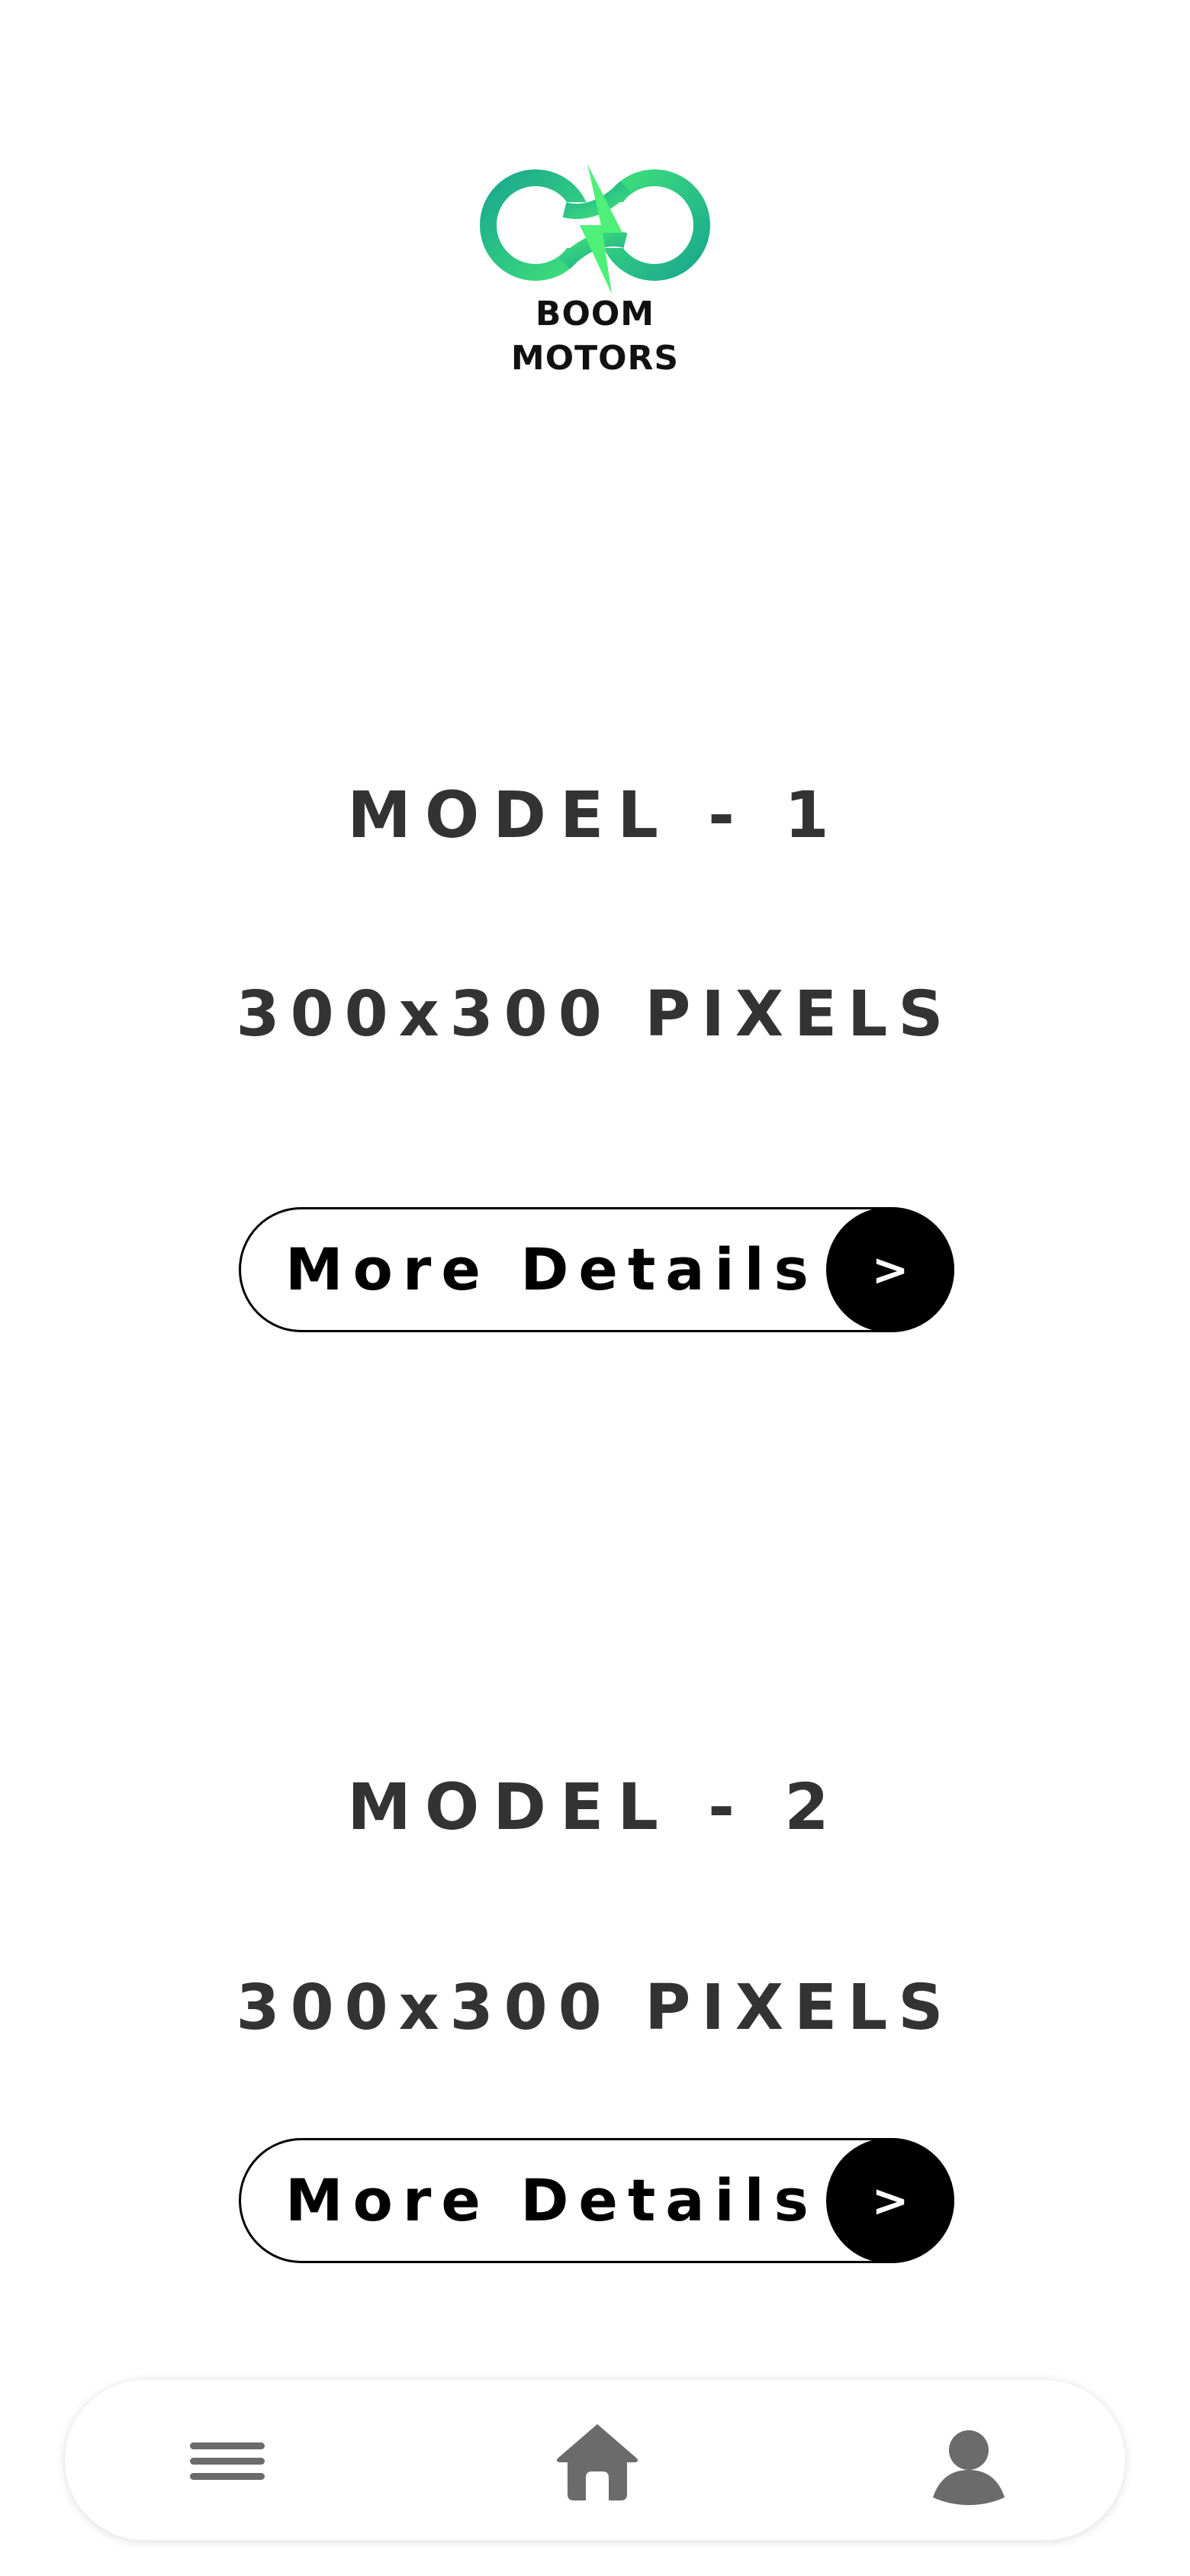 The image size is (1190, 2576). I want to click on model-title: MODEL - 1, so click(595, 815).